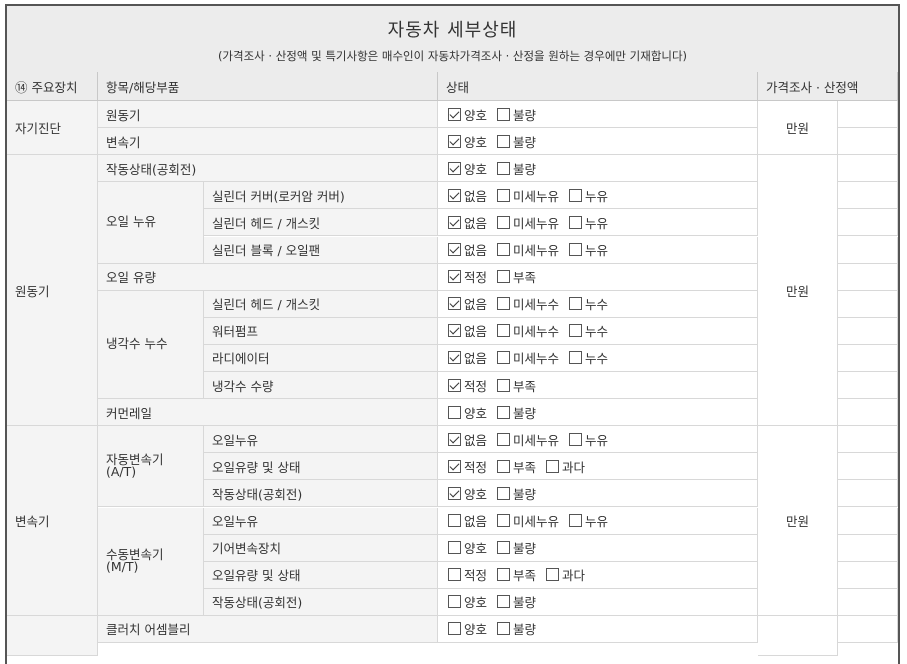 The height and width of the screenshot is (664, 907). What do you see at coordinates (565, 574) in the screenshot?
I see `status-option: 과다` at bounding box center [565, 574].